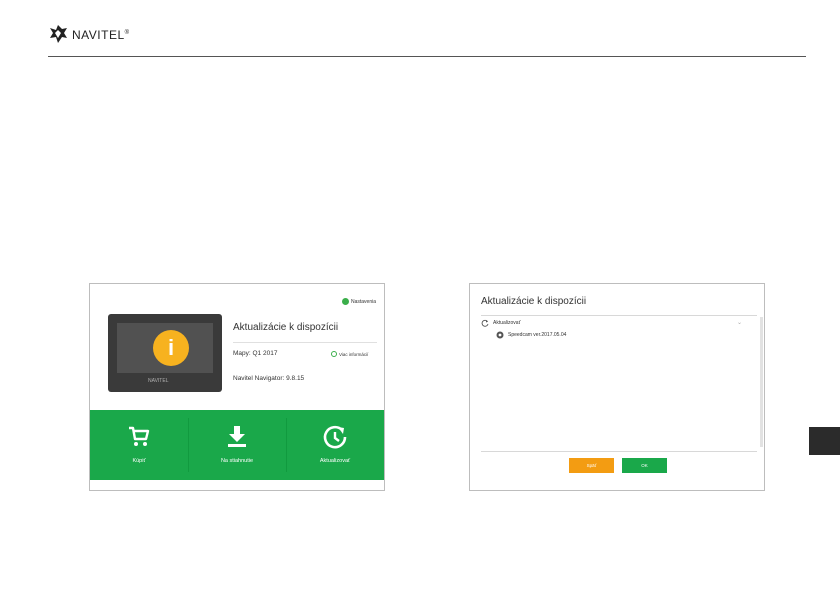 Image resolution: width=840 pixels, height=595 pixels. I want to click on buy-button: Kúpiť, so click(139, 445).